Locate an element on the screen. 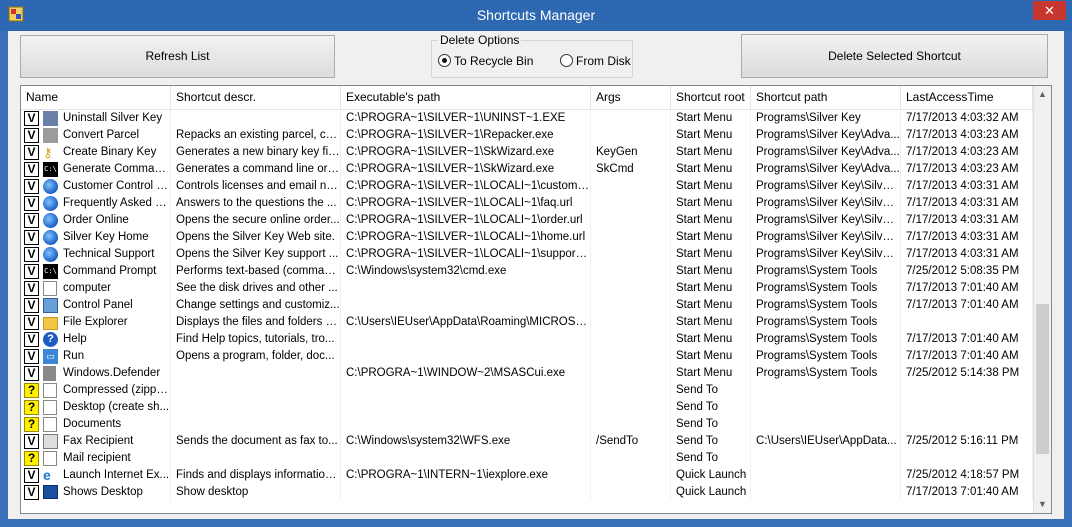 The height and width of the screenshot is (527, 1072). column-header-spath: Shortcut path is located at coordinates (826, 97).